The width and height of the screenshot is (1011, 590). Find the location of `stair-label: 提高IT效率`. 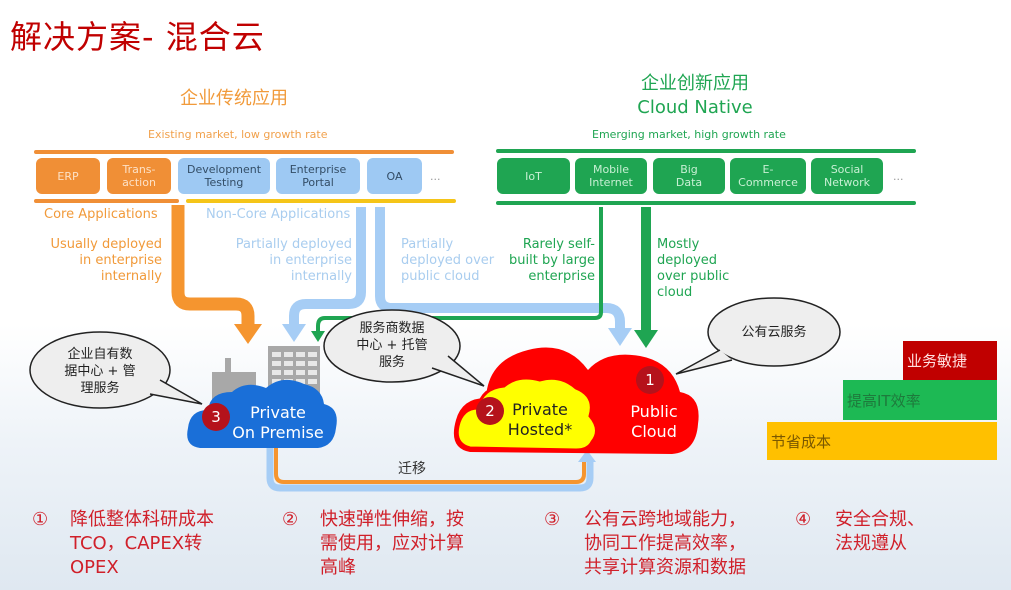

stair-label: 提高IT效率 is located at coordinates (884, 400).